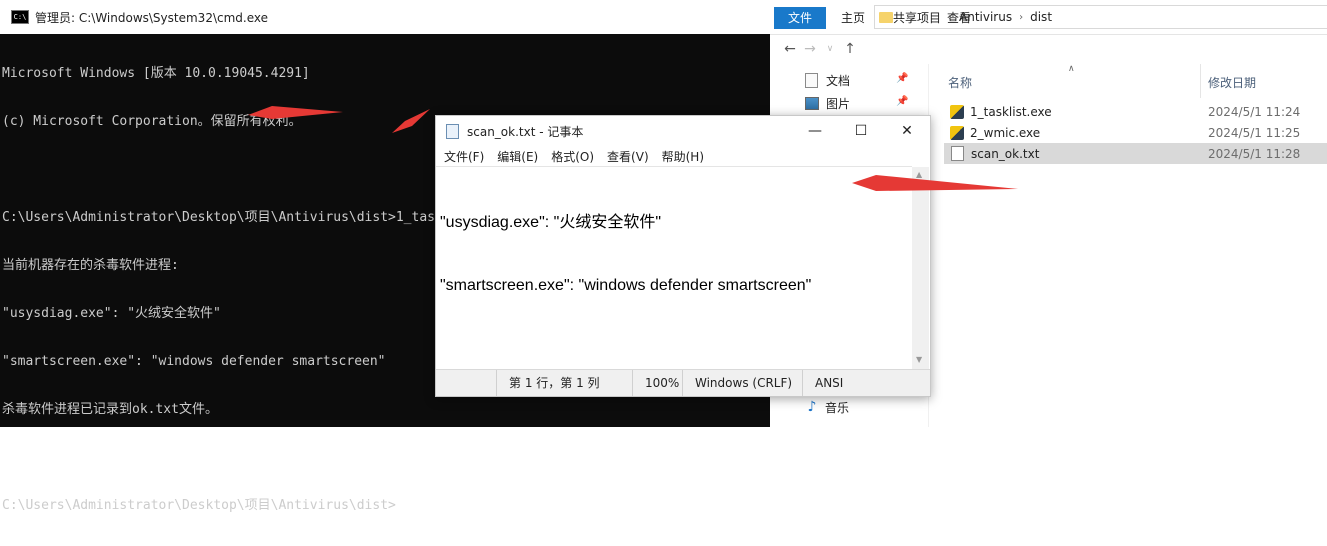  I want to click on status-zoom: 100%, so click(655, 383).